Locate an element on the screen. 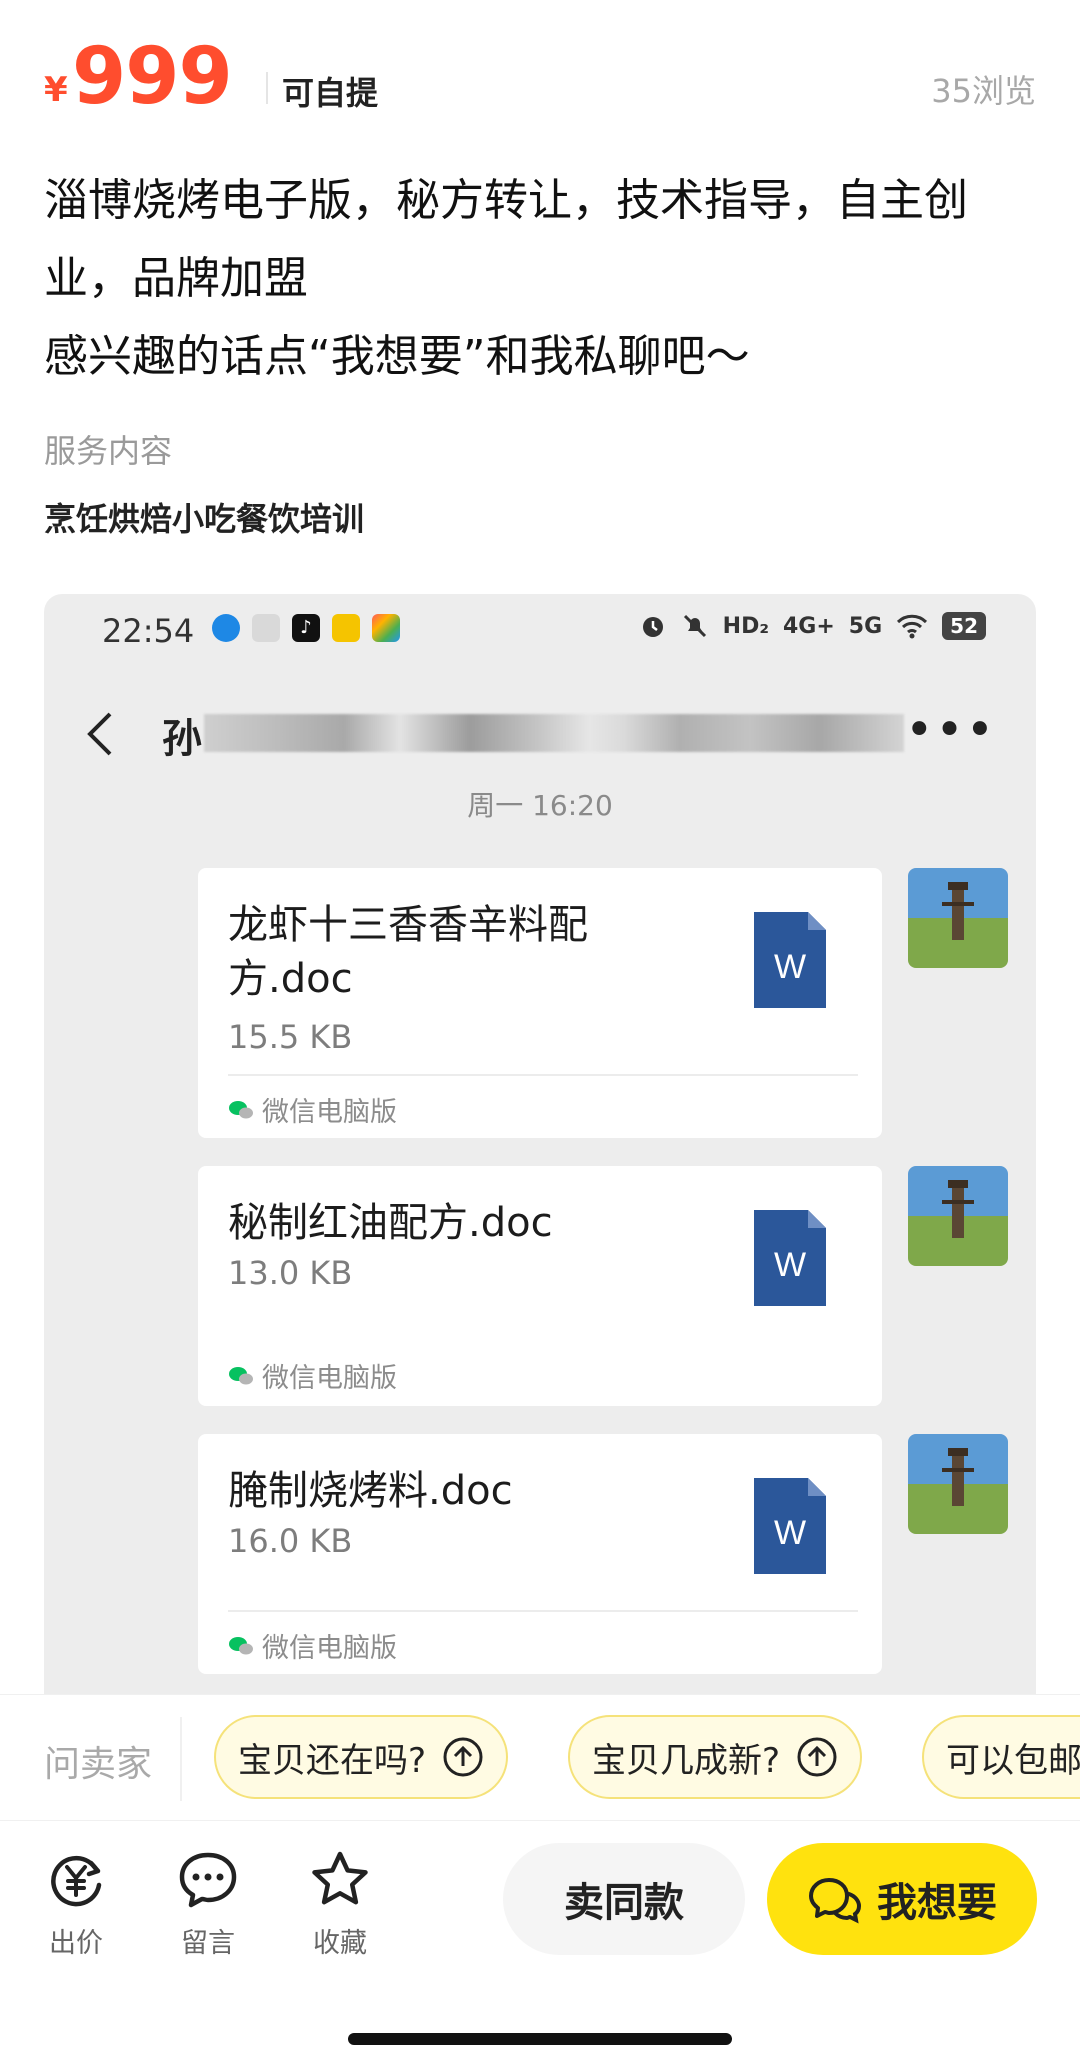 Image resolution: width=1080 pixels, height=2064 pixels. favorite-button: 收藏 is located at coordinates (340, 1904).